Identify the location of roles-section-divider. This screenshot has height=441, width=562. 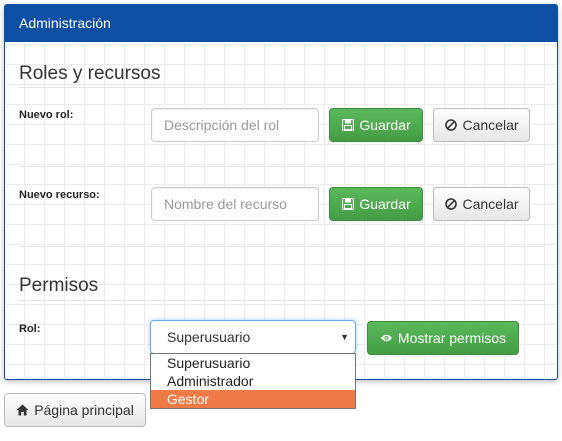
(282, 87).